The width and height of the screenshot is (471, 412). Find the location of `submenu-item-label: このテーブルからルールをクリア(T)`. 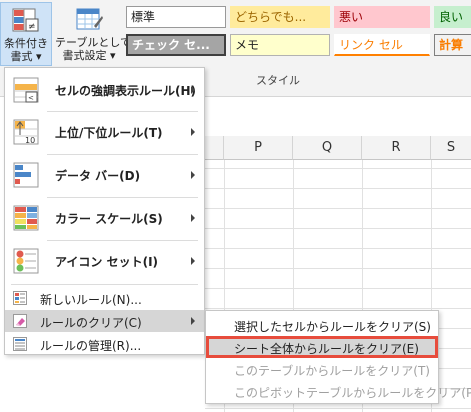

submenu-item-label: このテーブルからルールをクリア(T) is located at coordinates (332, 371).